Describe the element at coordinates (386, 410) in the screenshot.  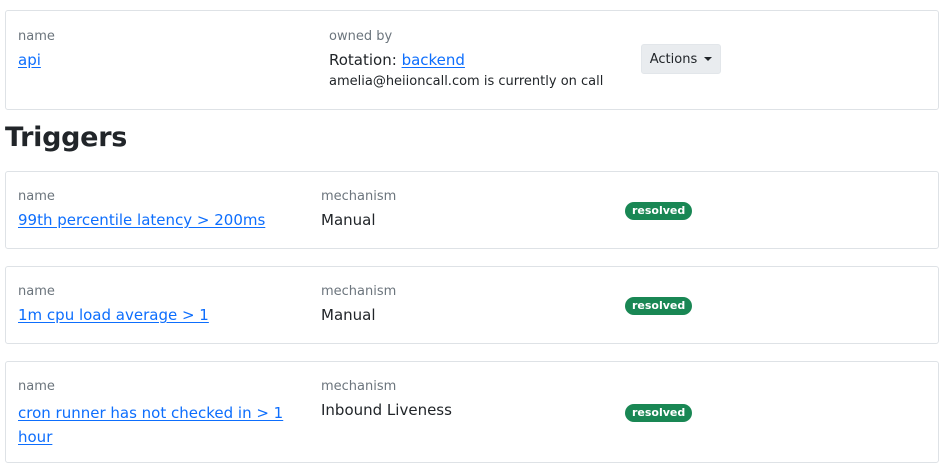
I see `trigger-mechanism-value: Inbound Liveness` at that location.